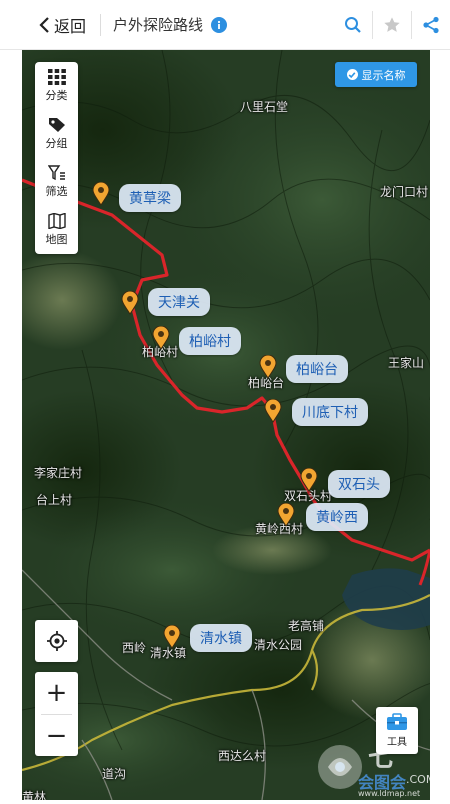  I want to click on locate-button, so click(56, 641).